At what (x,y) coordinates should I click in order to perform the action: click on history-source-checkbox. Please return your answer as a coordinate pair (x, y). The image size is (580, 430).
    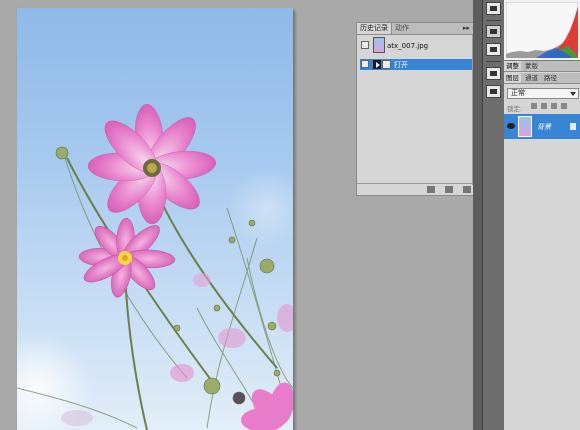
    Looking at the image, I should click on (365, 64).